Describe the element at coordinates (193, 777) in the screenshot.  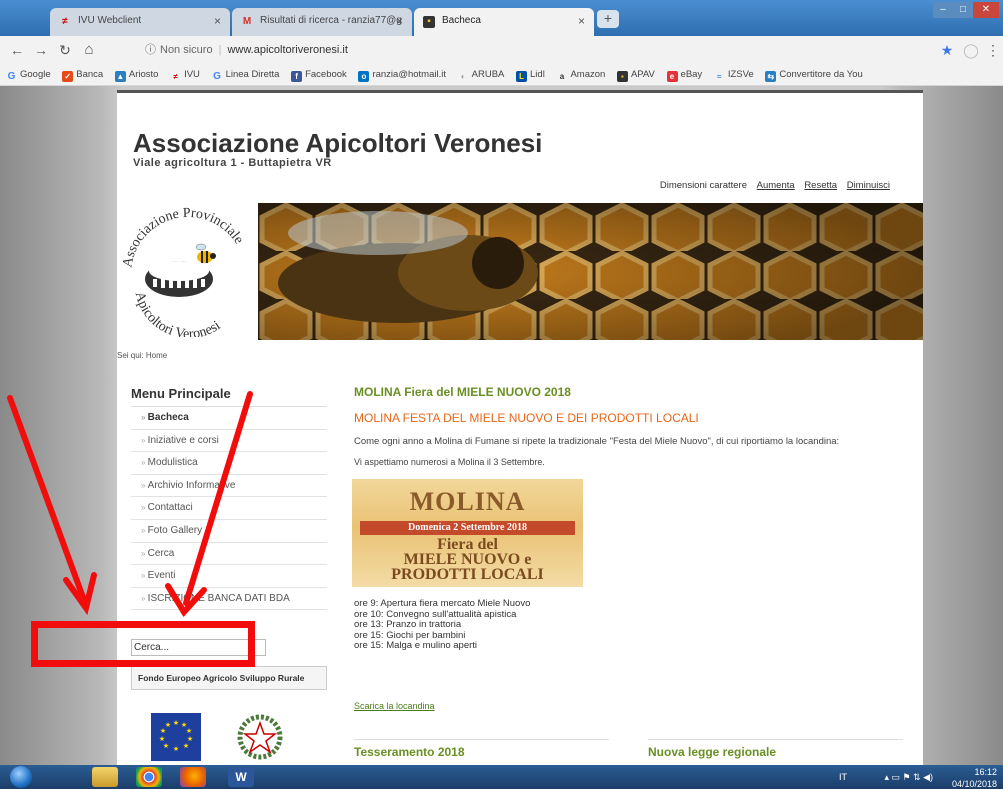
I see `firefox-icon` at that location.